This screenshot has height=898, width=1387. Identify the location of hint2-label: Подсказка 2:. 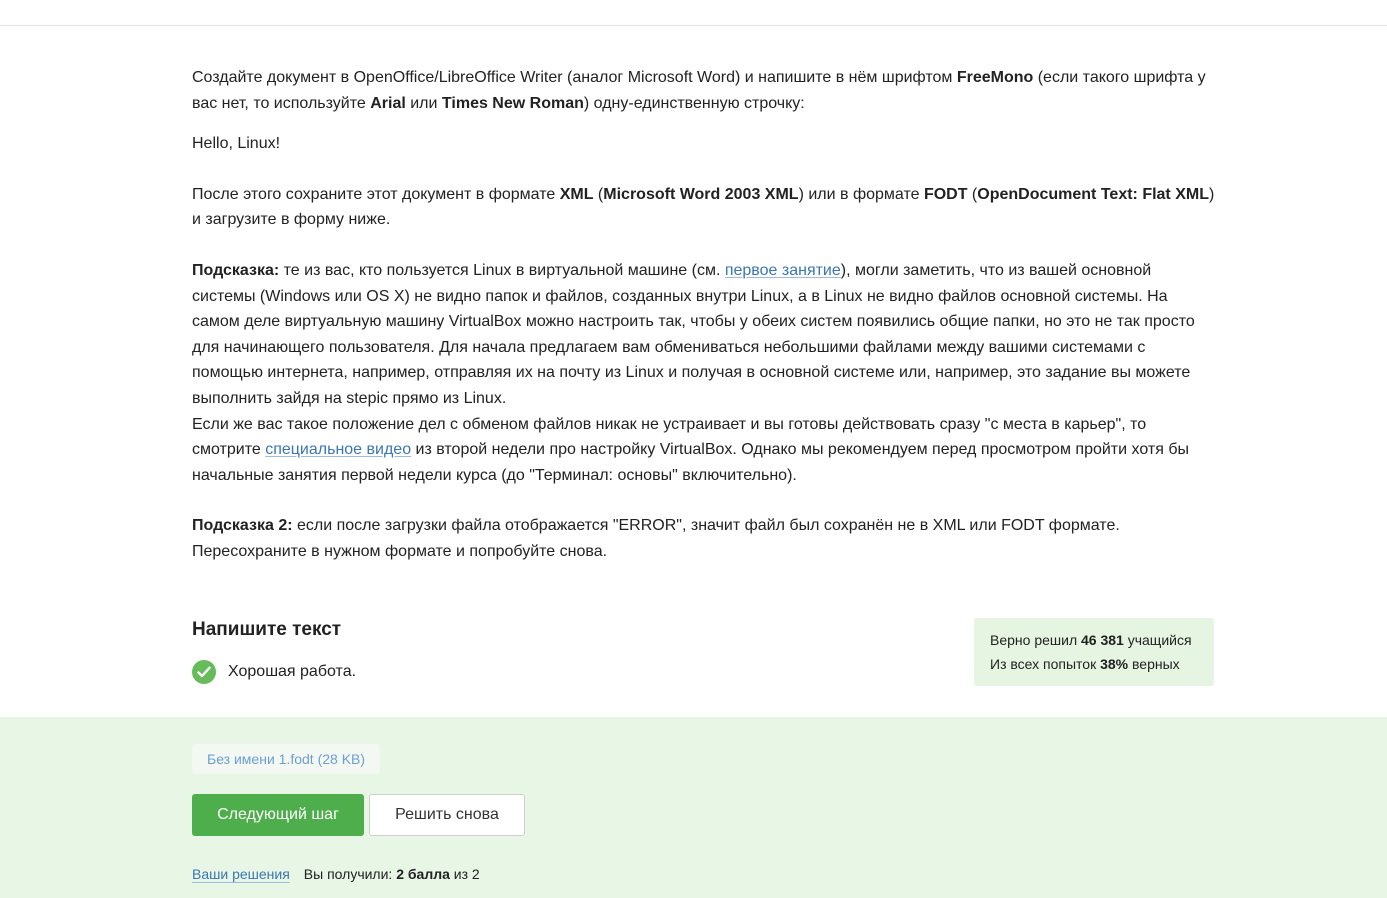
(242, 526).